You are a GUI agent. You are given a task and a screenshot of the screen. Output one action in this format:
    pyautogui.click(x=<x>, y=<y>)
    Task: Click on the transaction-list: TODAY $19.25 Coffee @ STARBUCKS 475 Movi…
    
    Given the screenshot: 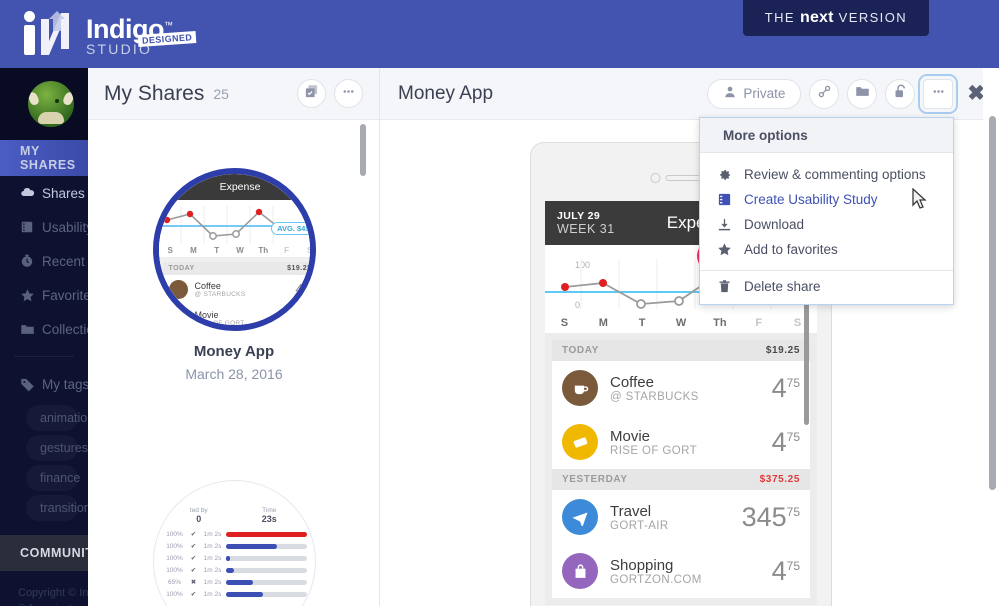 What is the action you would take?
    pyautogui.click(x=681, y=469)
    